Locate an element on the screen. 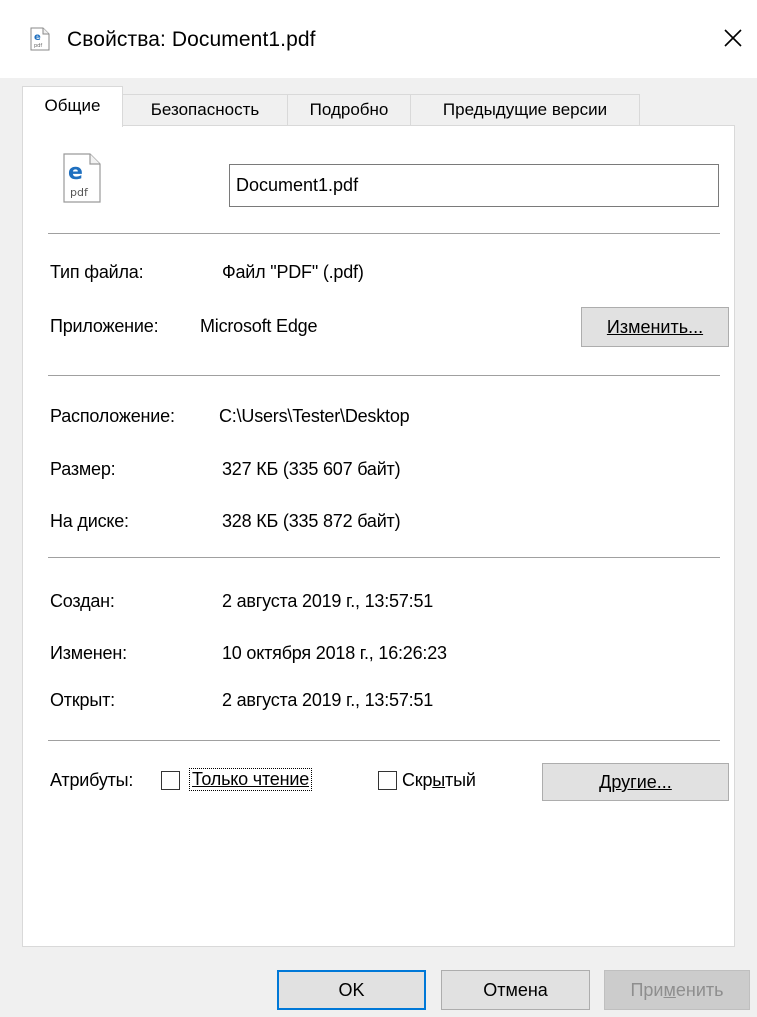 Image resolution: width=757 pixels, height=1017 pixels. location-label: Расположение: is located at coordinates (112, 416).